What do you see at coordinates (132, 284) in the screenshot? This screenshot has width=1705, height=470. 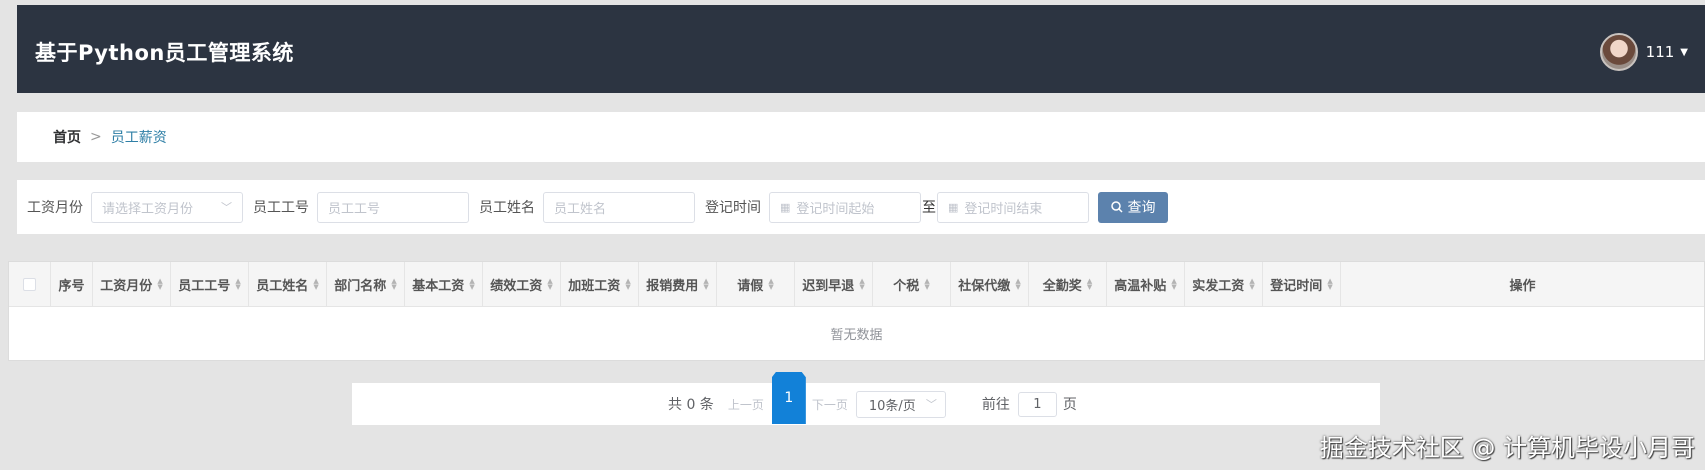 I see `col-header: 工资月份 ▲ ▼` at bounding box center [132, 284].